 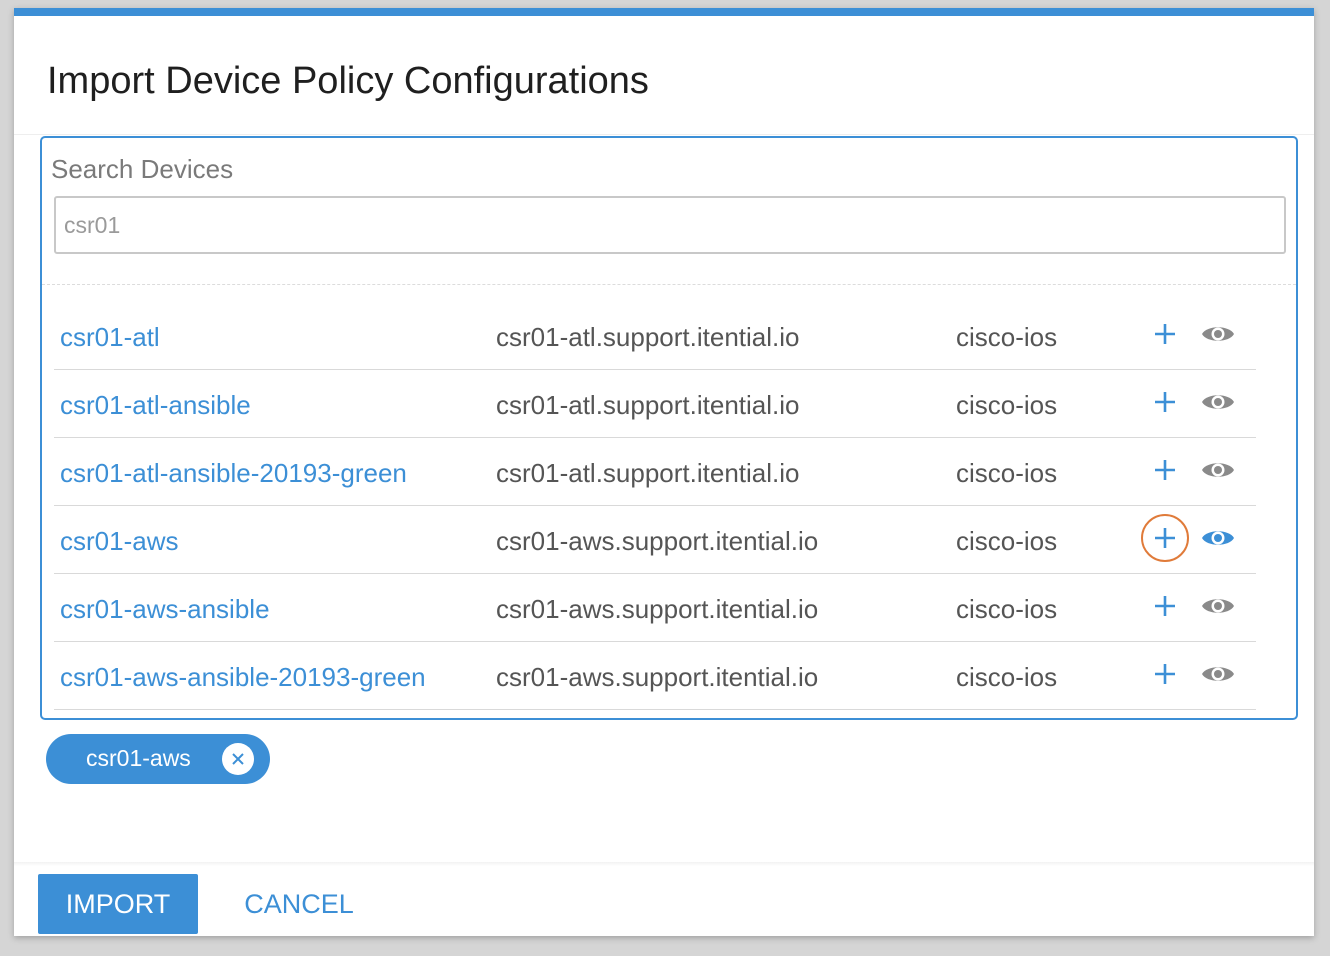 I want to click on device-name-link: csr01-atl-ansible, so click(x=155, y=405).